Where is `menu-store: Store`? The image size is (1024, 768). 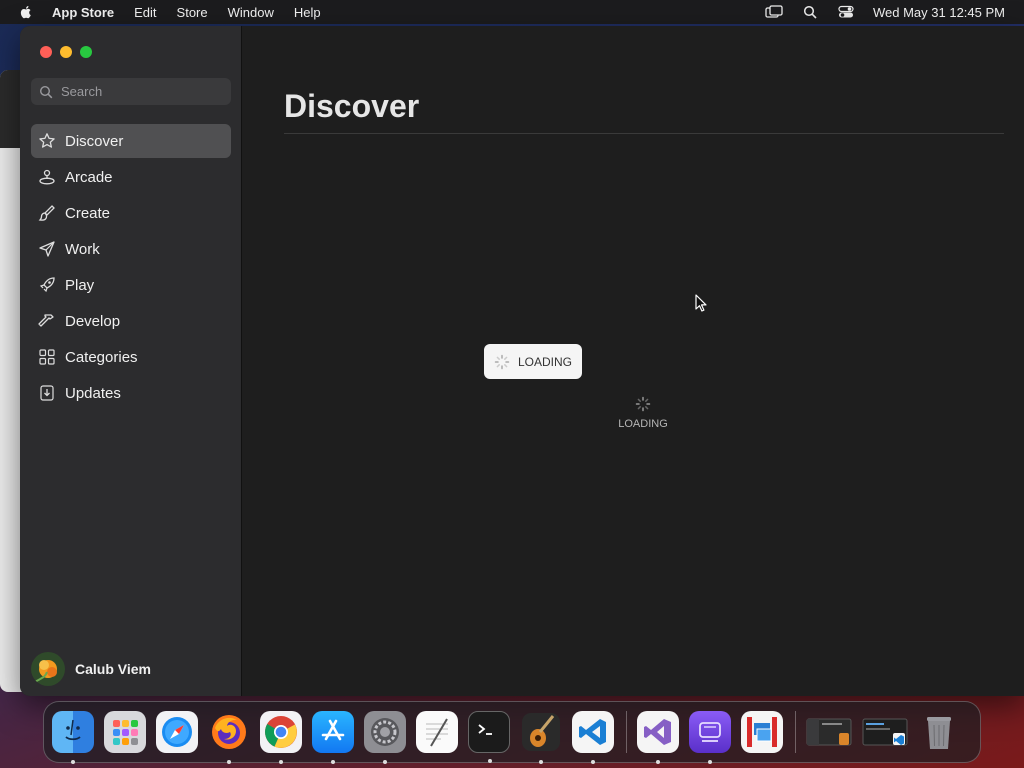 menu-store: Store is located at coordinates (192, 12).